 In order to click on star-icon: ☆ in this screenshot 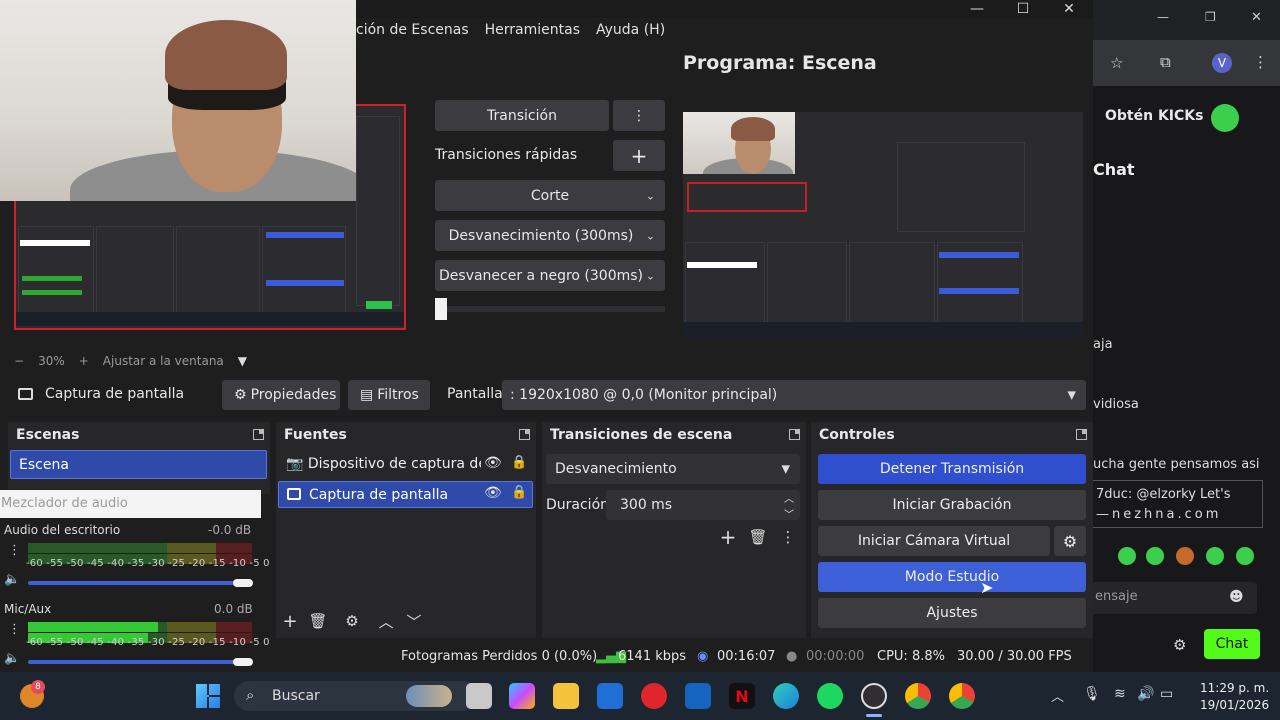, I will do `click(1116, 63)`.